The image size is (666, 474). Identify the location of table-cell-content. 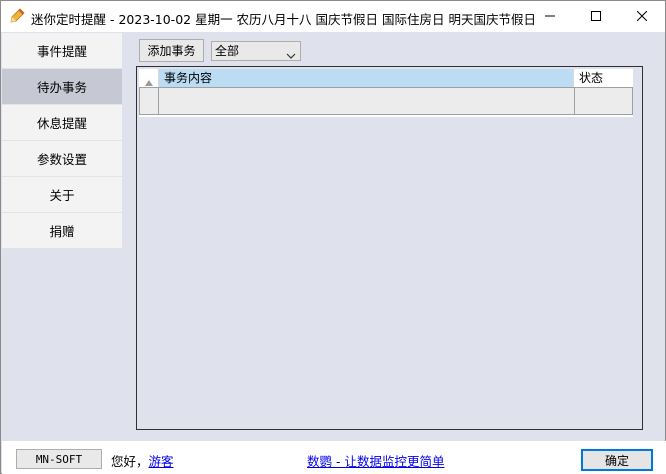
(366, 101).